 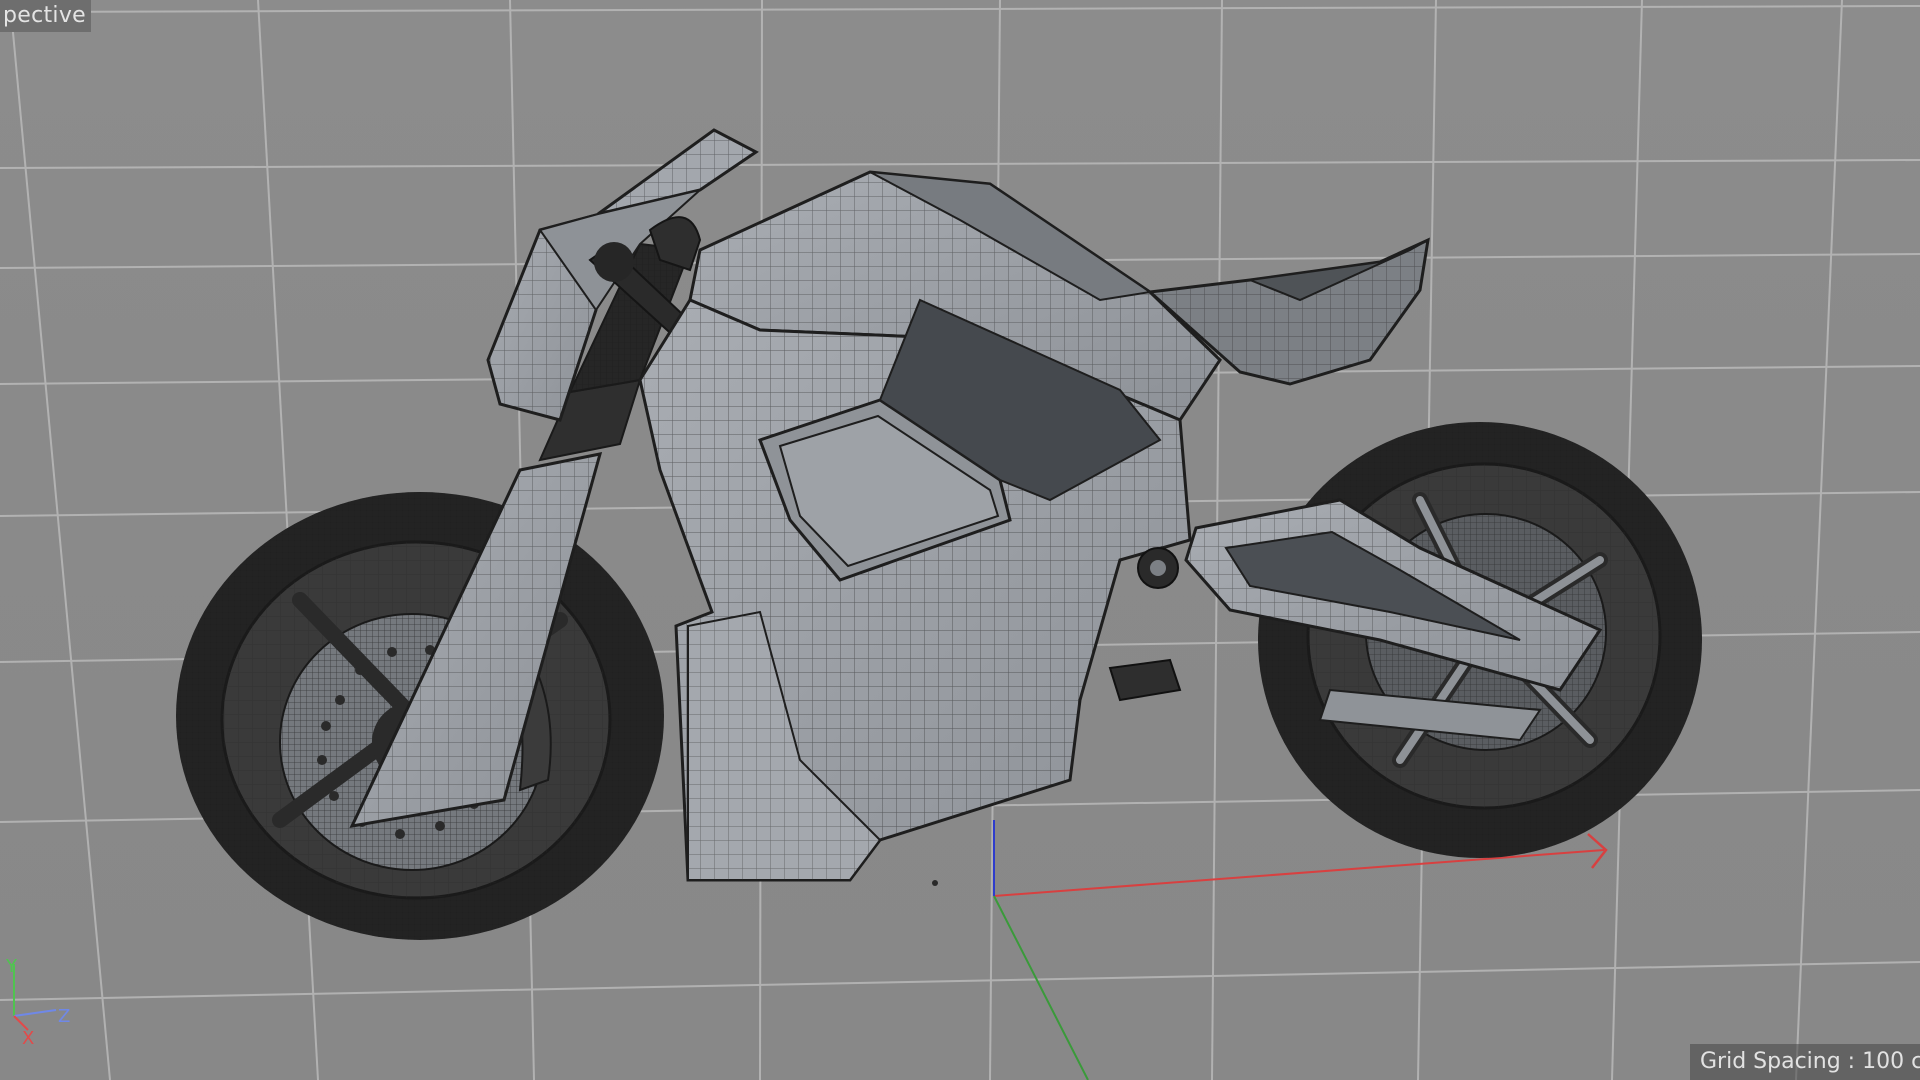 I want to click on gizmo-z-axis, so click(x=35, y=1013).